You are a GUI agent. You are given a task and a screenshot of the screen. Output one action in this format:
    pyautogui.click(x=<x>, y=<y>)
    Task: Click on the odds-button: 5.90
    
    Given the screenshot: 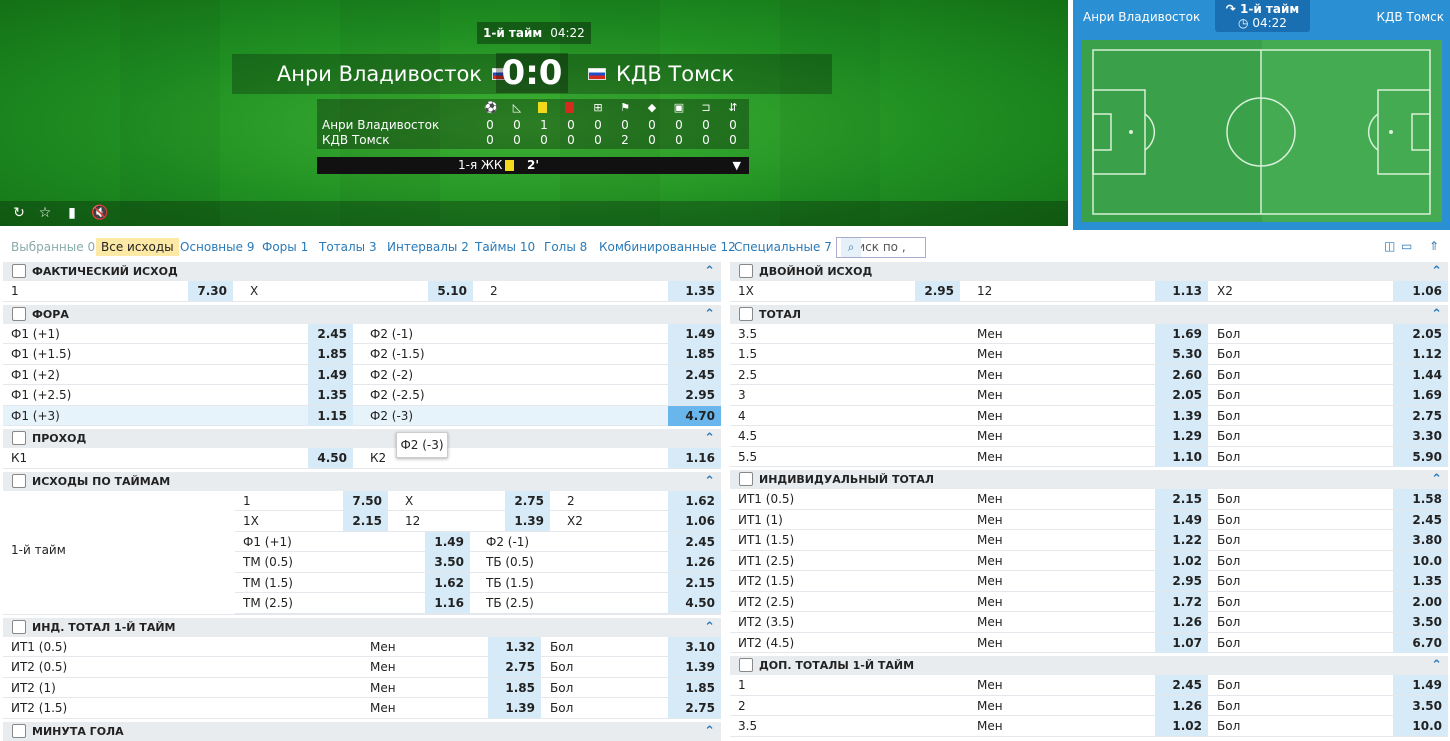 What is the action you would take?
    pyautogui.click(x=1420, y=456)
    